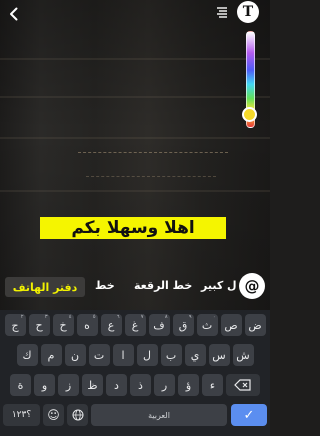 Image resolution: width=320 pixels, height=436 pixels. I want to click on key-row3-4: د, so click(116, 385).